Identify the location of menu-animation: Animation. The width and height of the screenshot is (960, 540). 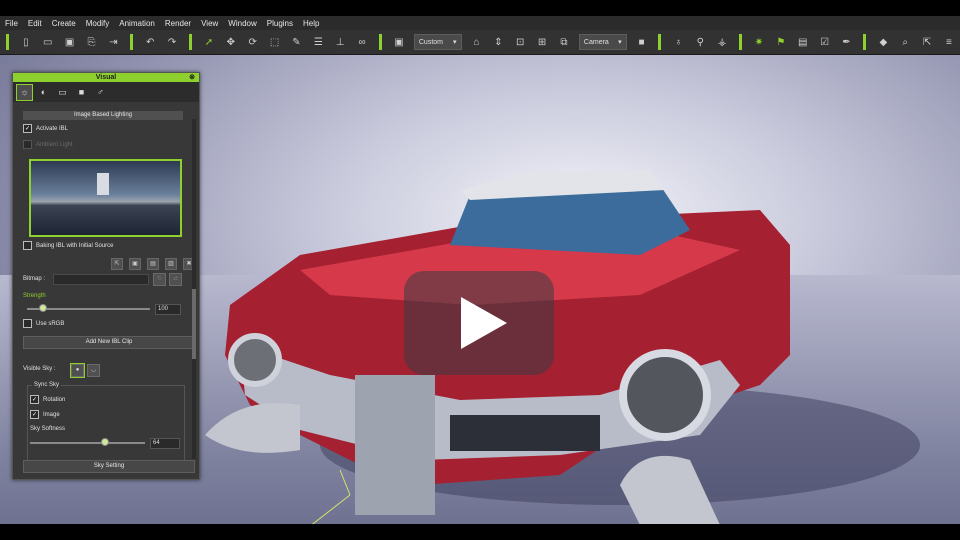
(137, 23).